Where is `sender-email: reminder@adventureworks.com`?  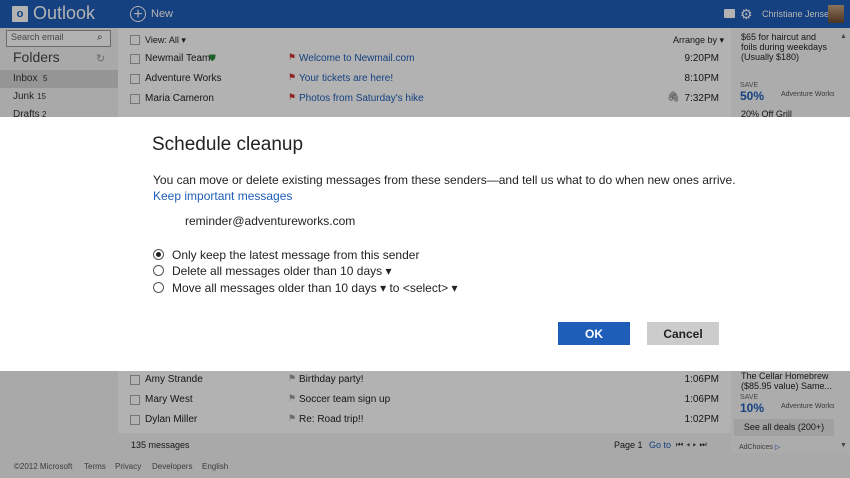
sender-email: reminder@adventureworks.com is located at coordinates (270, 221).